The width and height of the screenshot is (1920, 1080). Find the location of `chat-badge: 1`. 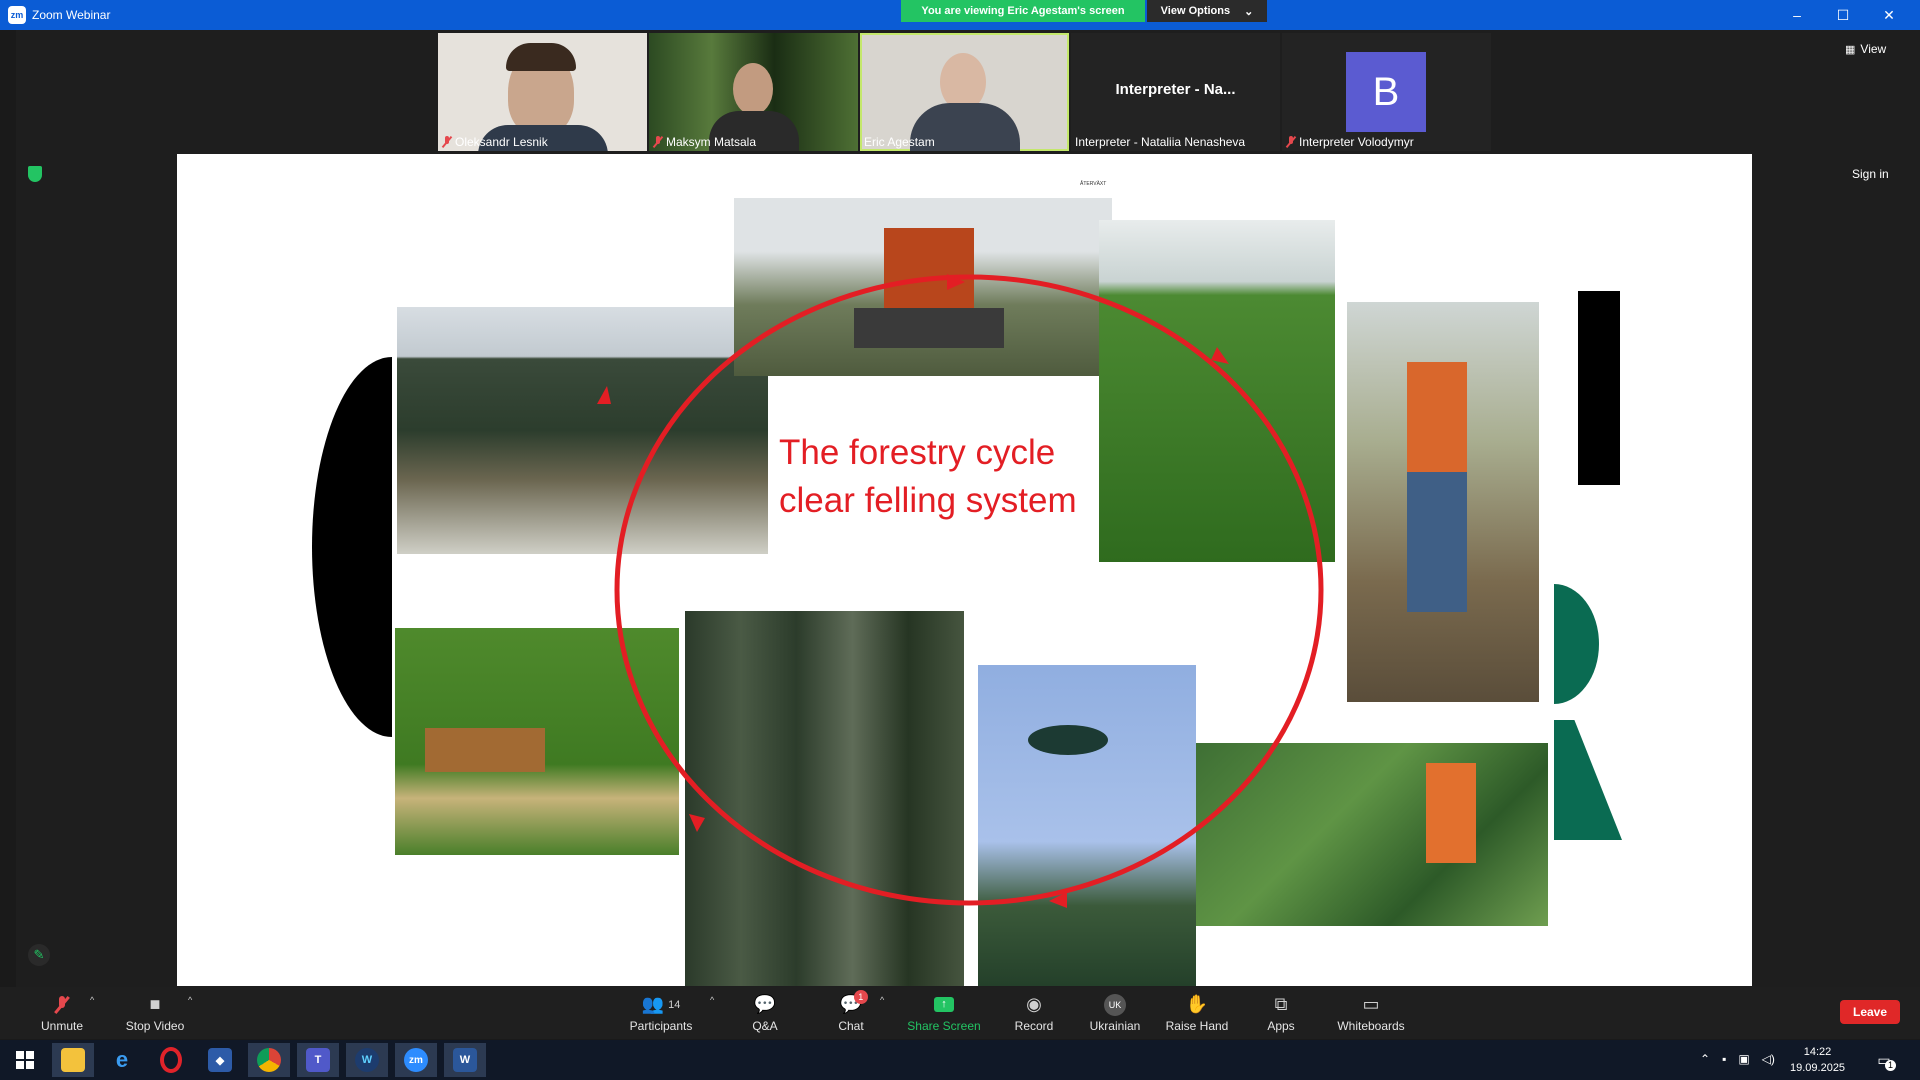

chat-badge: 1 is located at coordinates (860, 996).